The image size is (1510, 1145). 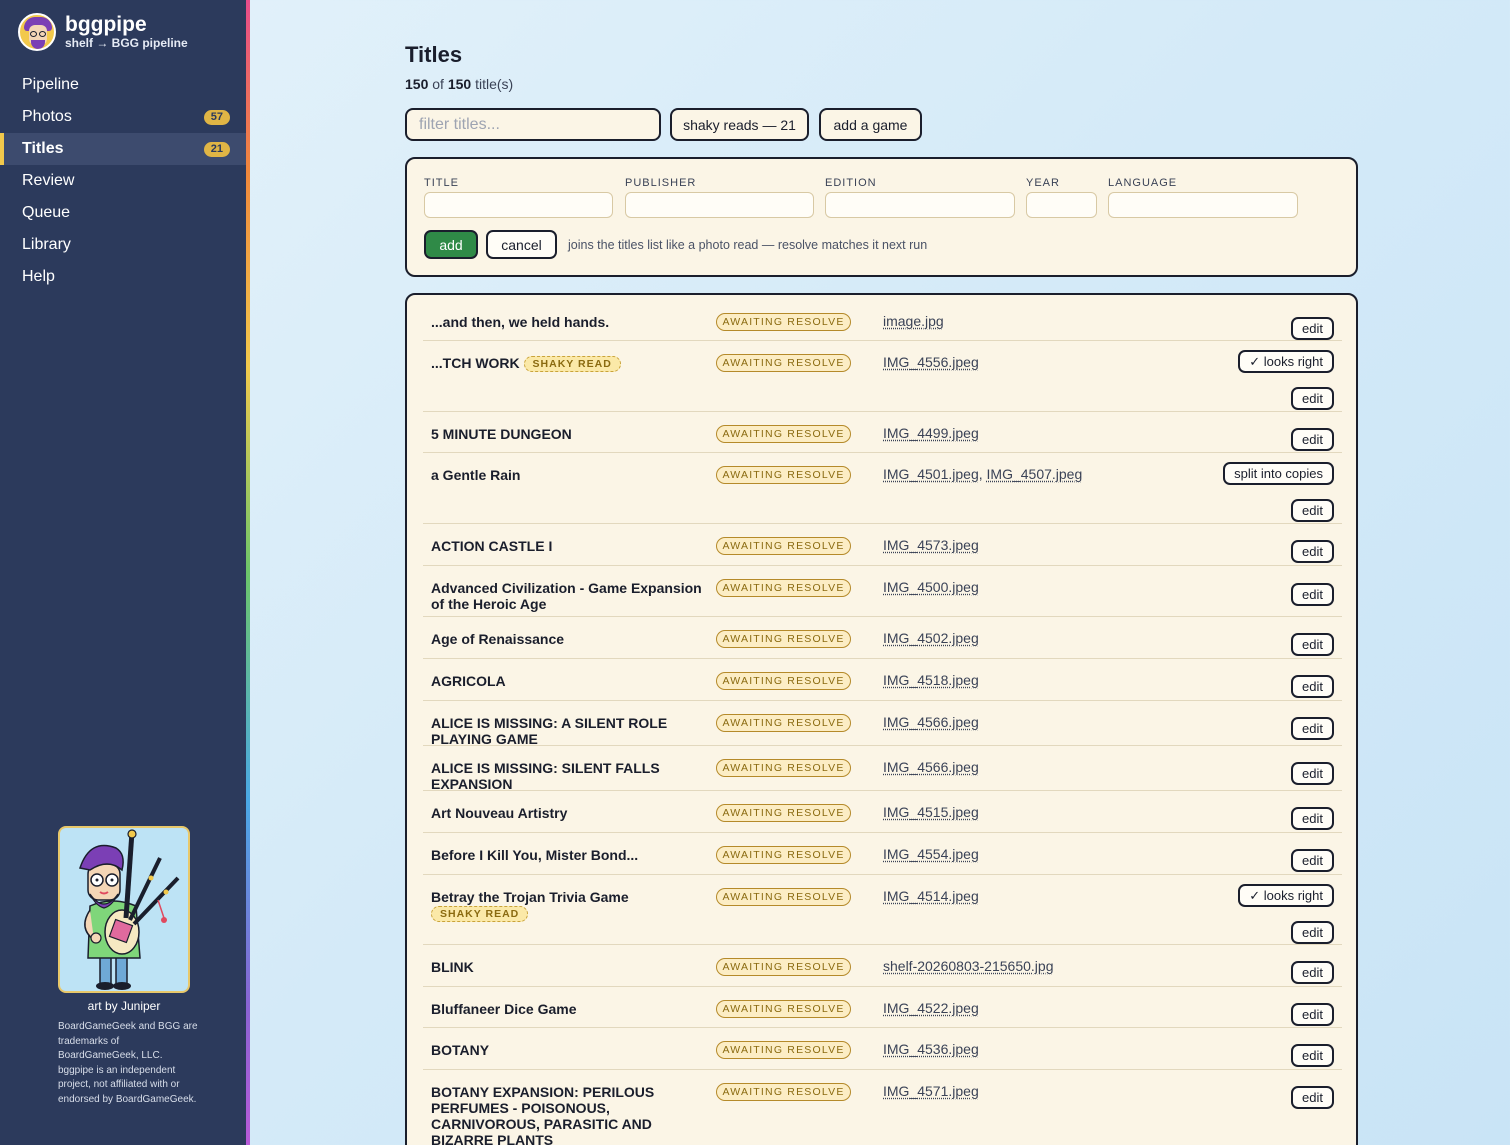 What do you see at coordinates (568, 1050) in the screenshot?
I see `row-title: BOTANY` at bounding box center [568, 1050].